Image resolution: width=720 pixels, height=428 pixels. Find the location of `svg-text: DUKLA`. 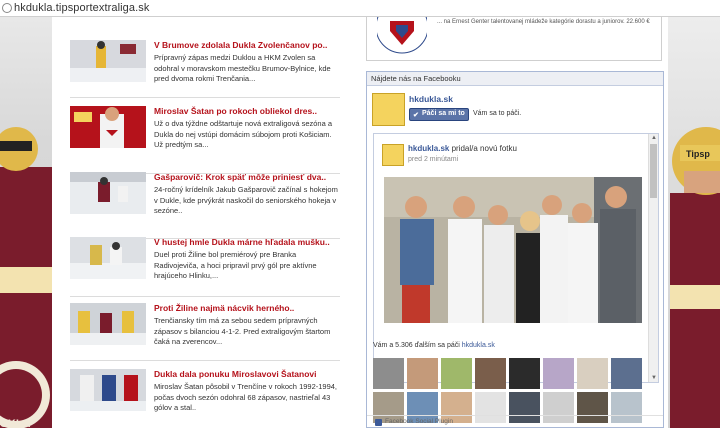

svg-text: DUKLA is located at coordinates (15, 423).